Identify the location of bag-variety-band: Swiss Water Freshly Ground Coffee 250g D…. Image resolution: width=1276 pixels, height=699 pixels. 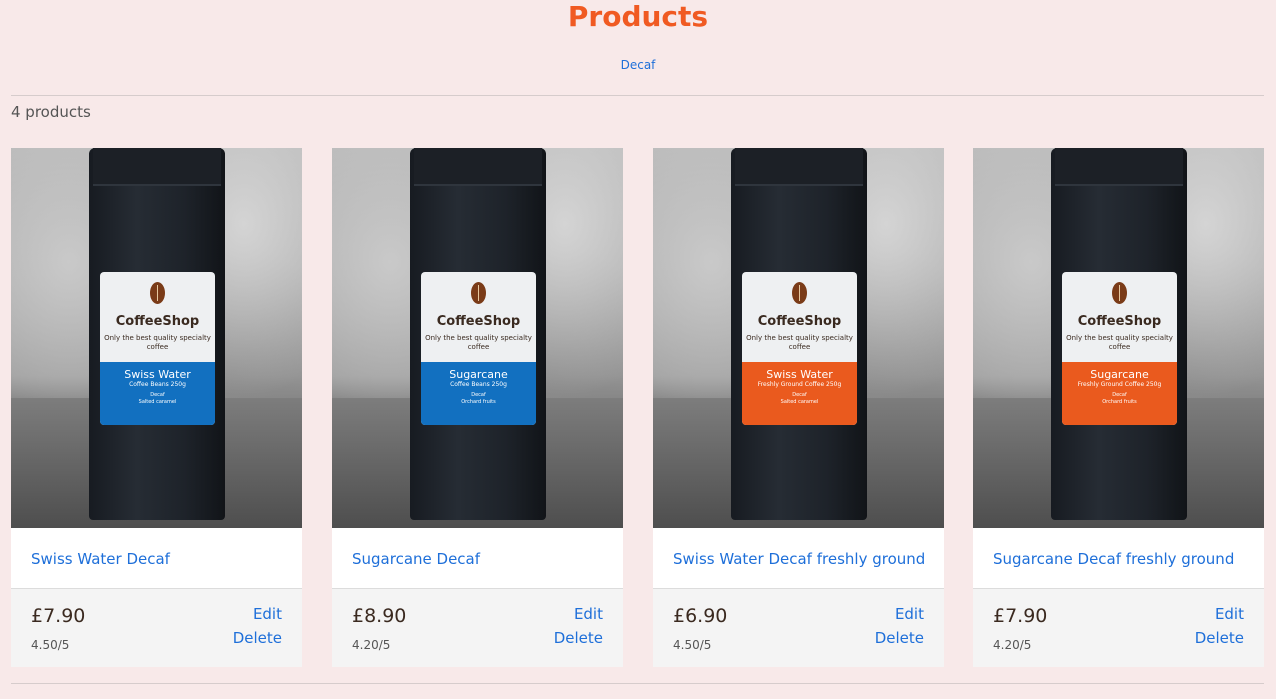
(799, 393).